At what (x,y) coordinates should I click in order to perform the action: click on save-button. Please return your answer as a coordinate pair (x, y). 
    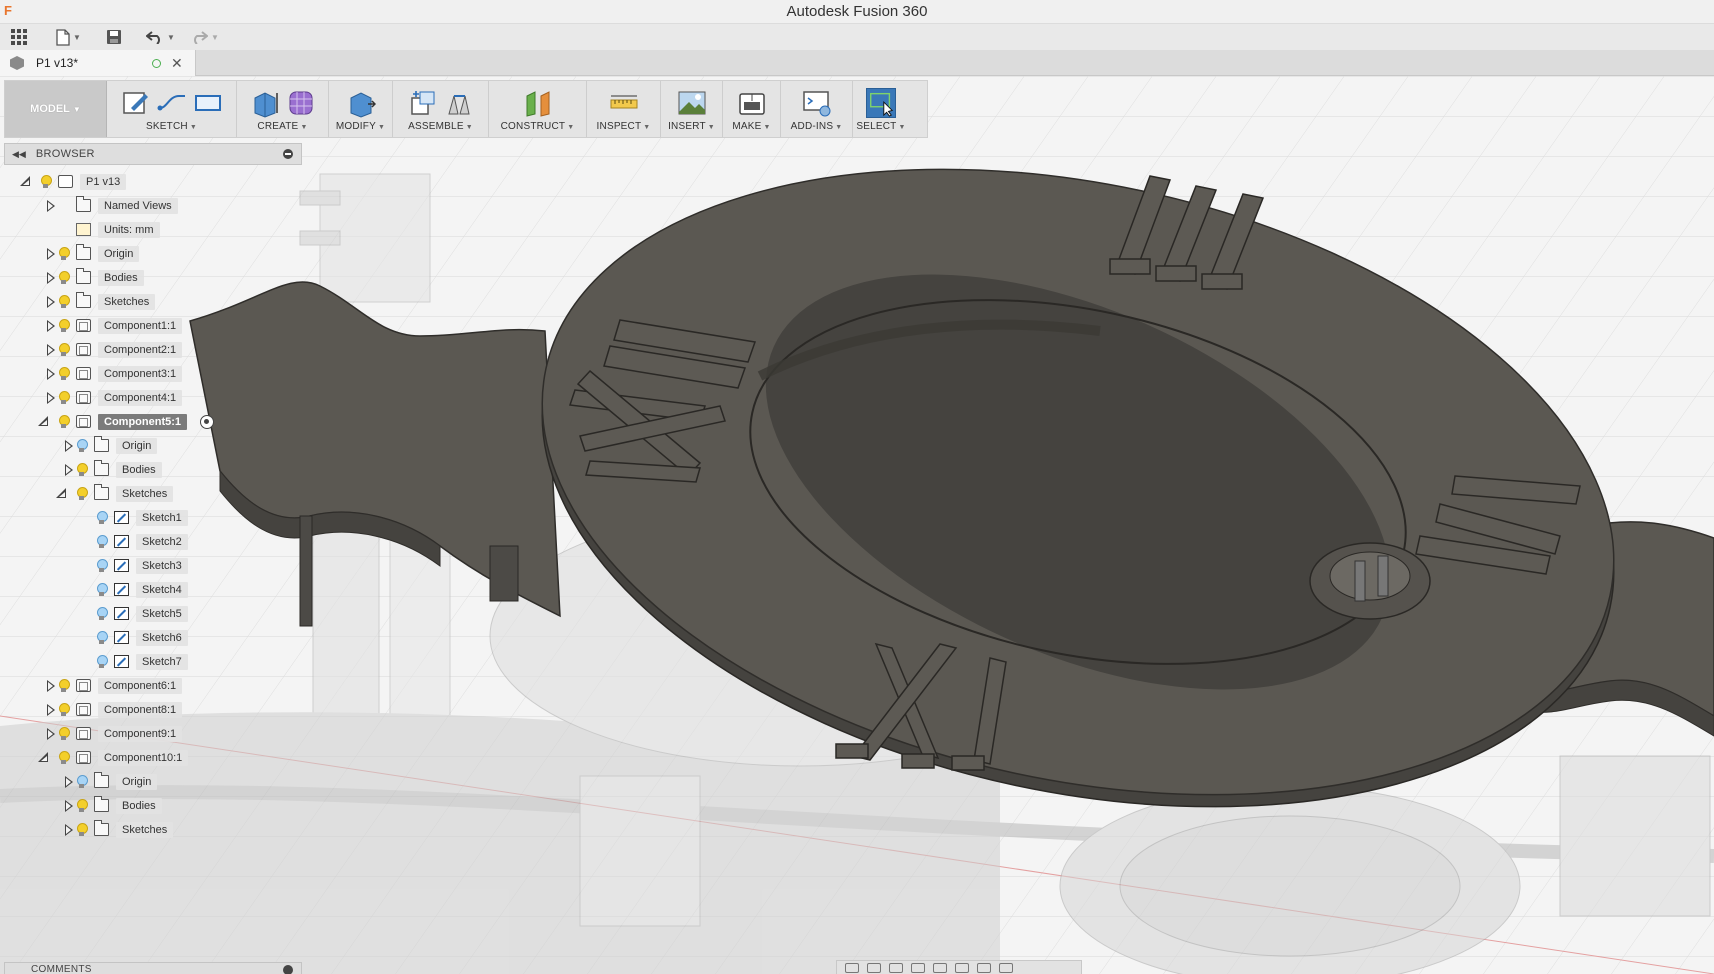
    Looking at the image, I should click on (114, 37).